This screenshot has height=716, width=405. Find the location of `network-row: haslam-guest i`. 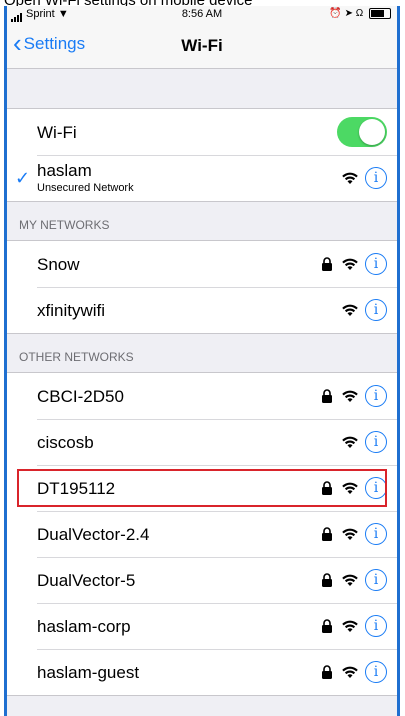

network-row: haslam-guest i is located at coordinates (202, 672).